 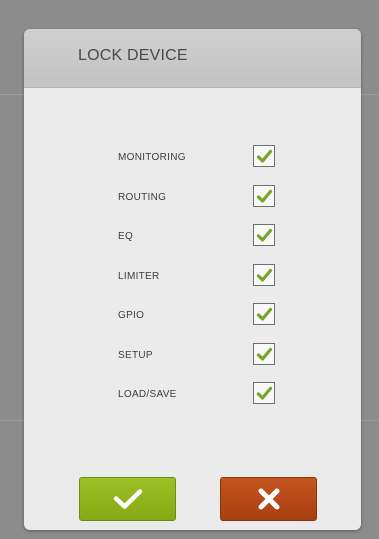 I want to click on option-row-setup: SETUP, so click(x=192, y=360).